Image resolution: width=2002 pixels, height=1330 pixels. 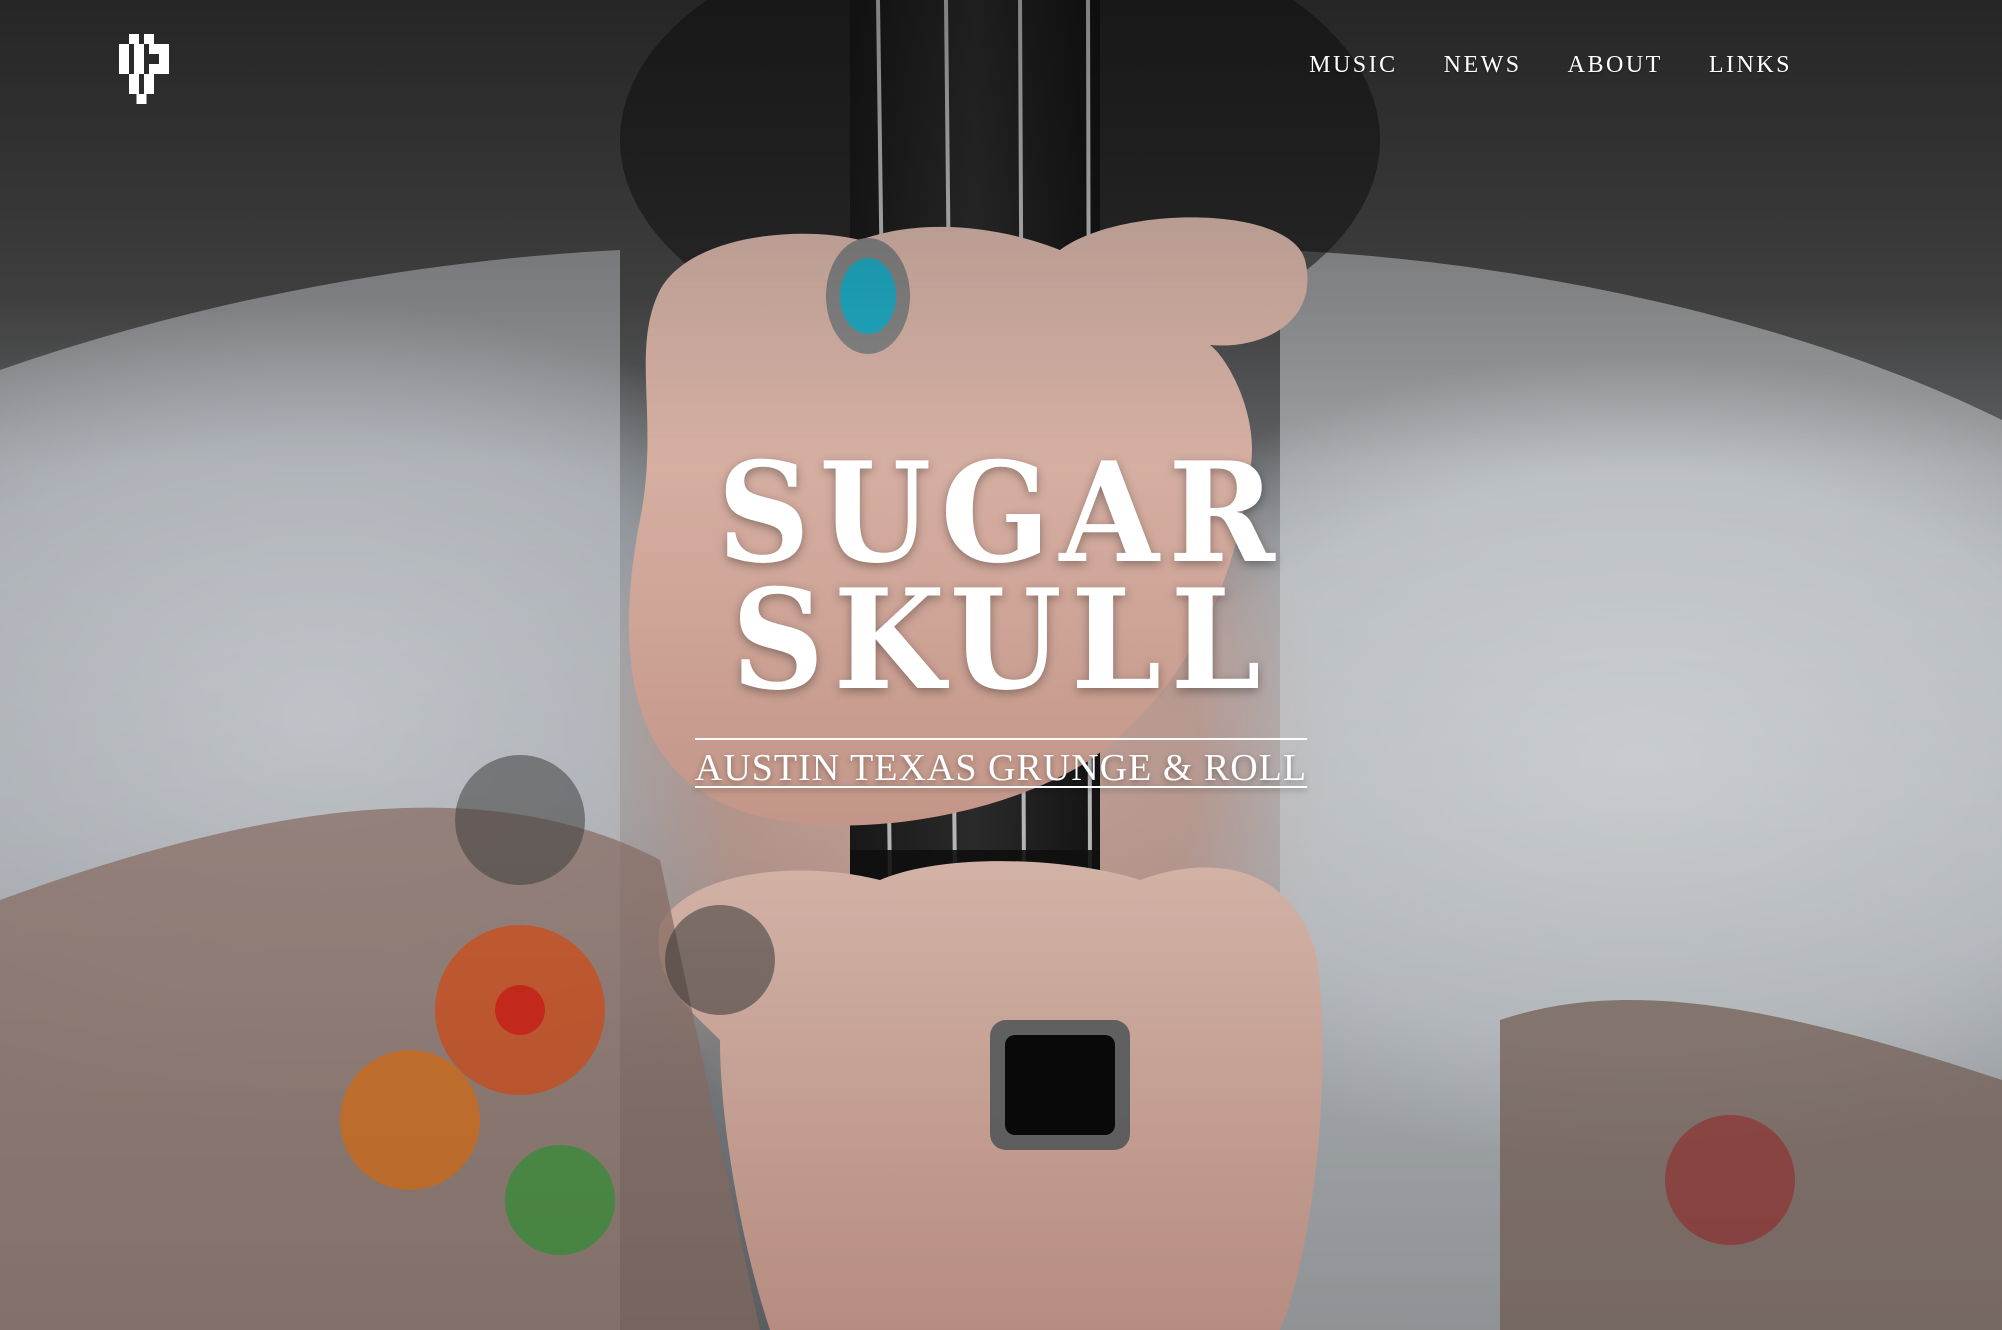 I want to click on nav-about: ABOUT, so click(x=1615, y=65).